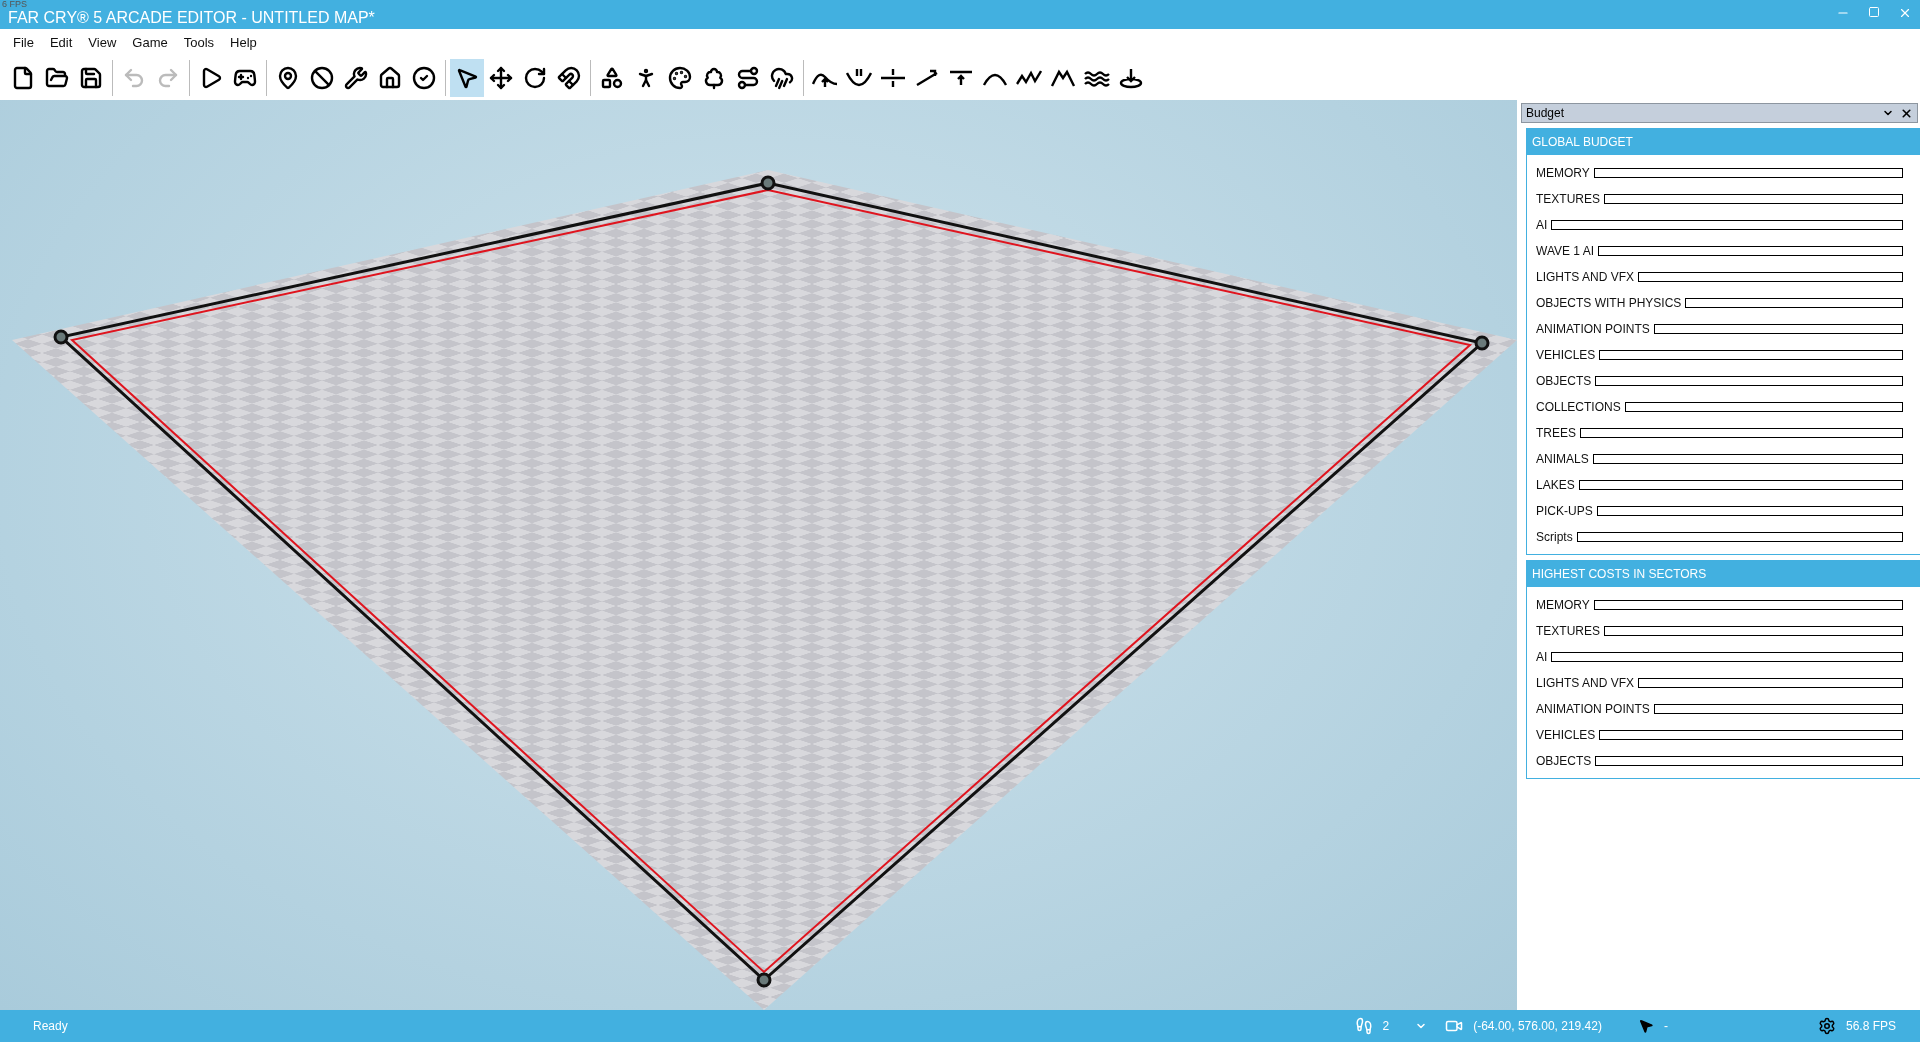  Describe the element at coordinates (680, 78) in the screenshot. I see `palette-icon` at that location.